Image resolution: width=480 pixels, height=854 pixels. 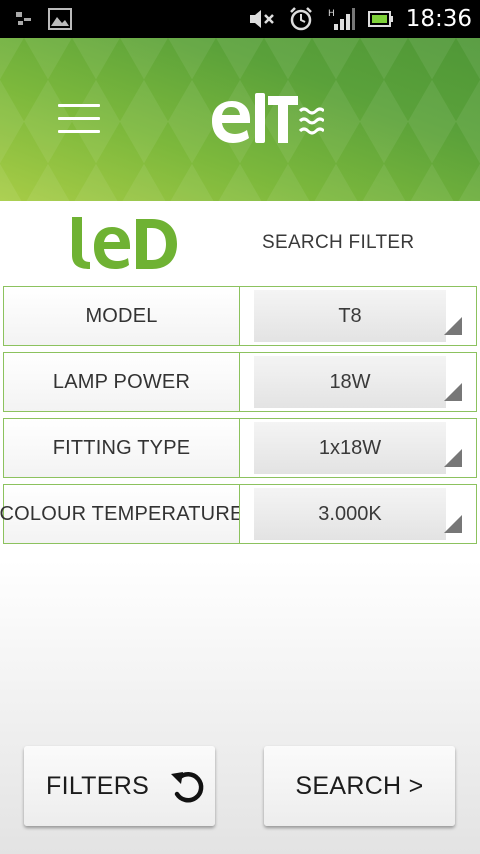 What do you see at coordinates (121, 382) in the screenshot?
I see `filter-label: LAMP POWER` at bounding box center [121, 382].